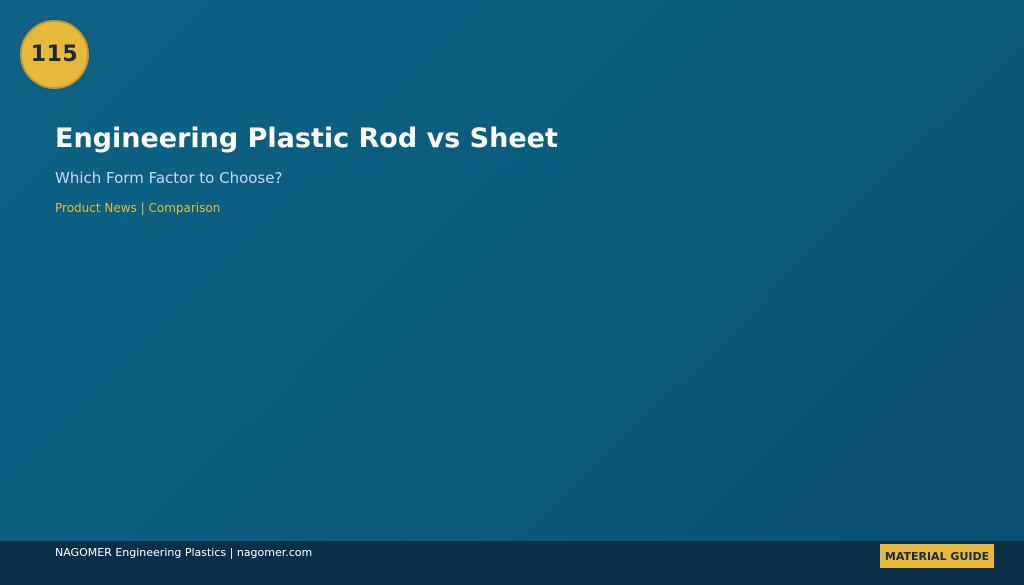  I want to click on material-guide-label: MATERIAL GUIDE, so click(937, 556).